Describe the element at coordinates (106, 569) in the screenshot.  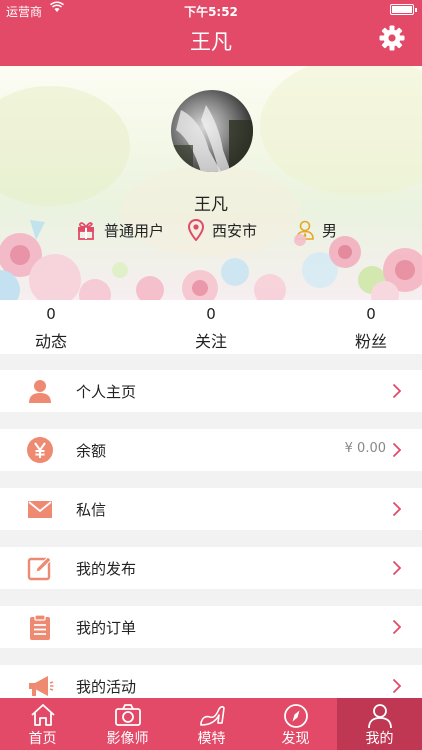
I see `menu-item-label: 我的发布` at that location.